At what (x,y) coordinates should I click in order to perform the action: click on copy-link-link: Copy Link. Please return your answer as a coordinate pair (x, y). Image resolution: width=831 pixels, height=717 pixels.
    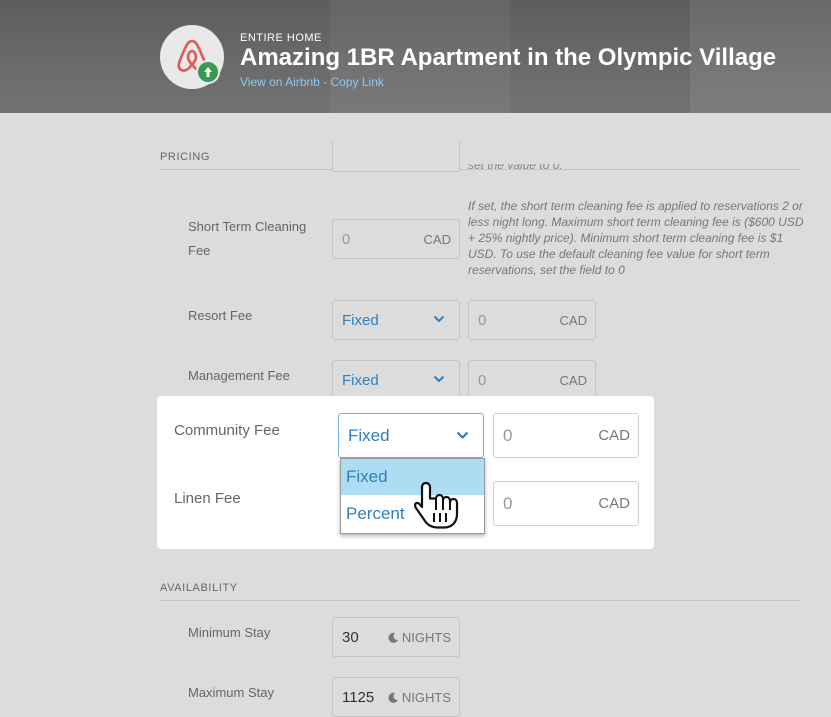
    Looking at the image, I should click on (357, 82).